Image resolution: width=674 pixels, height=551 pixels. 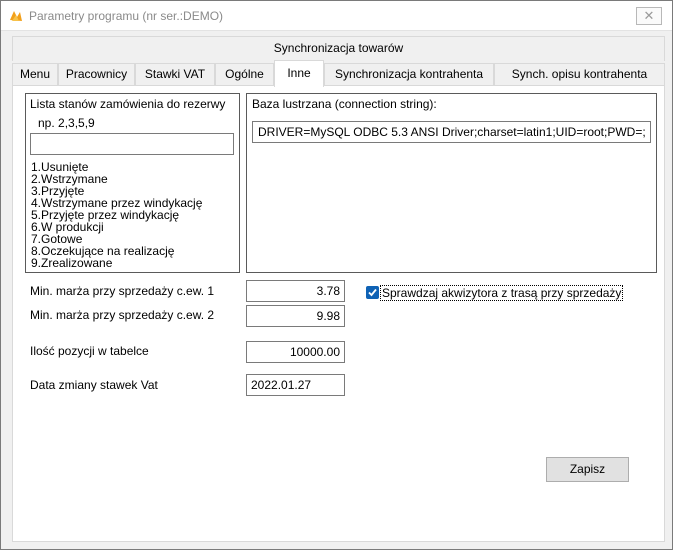 I want to click on vat-date-label: Data zmiany stawek Vat, so click(x=94, y=385).